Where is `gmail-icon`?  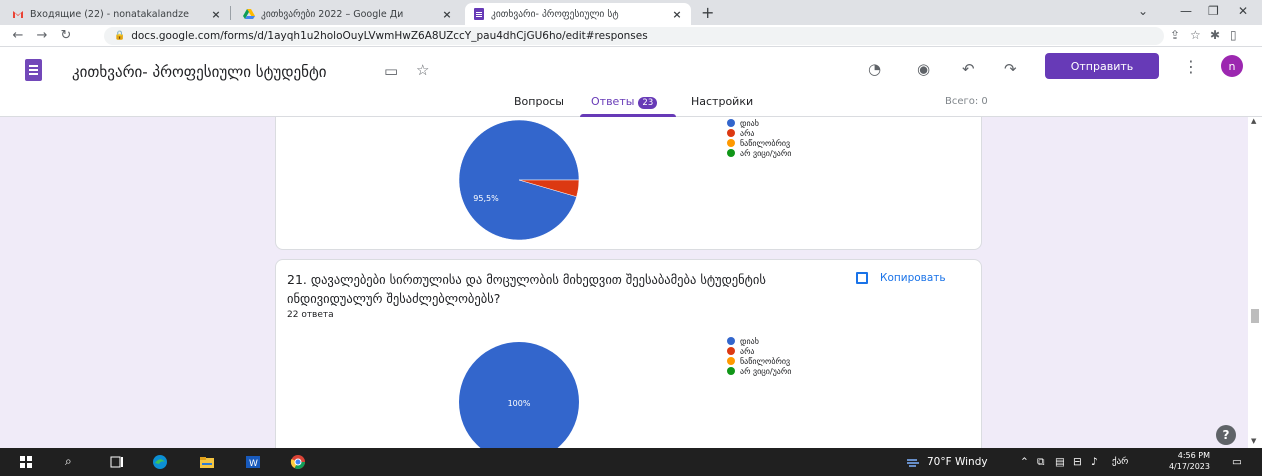
gmail-icon is located at coordinates (18, 14).